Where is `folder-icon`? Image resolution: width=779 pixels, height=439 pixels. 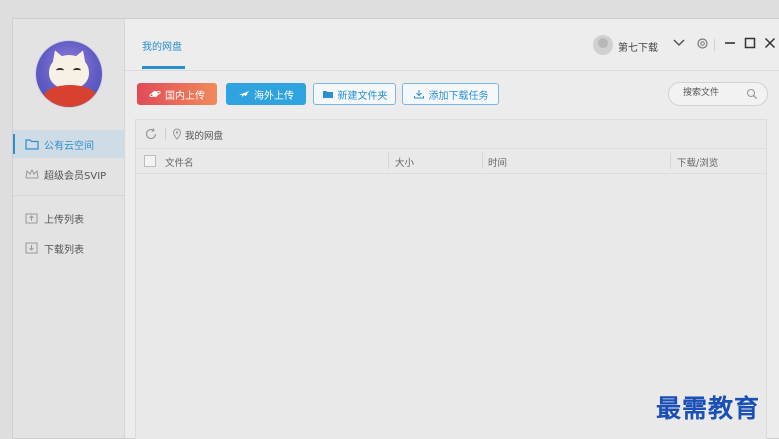
folder-icon is located at coordinates (32, 144).